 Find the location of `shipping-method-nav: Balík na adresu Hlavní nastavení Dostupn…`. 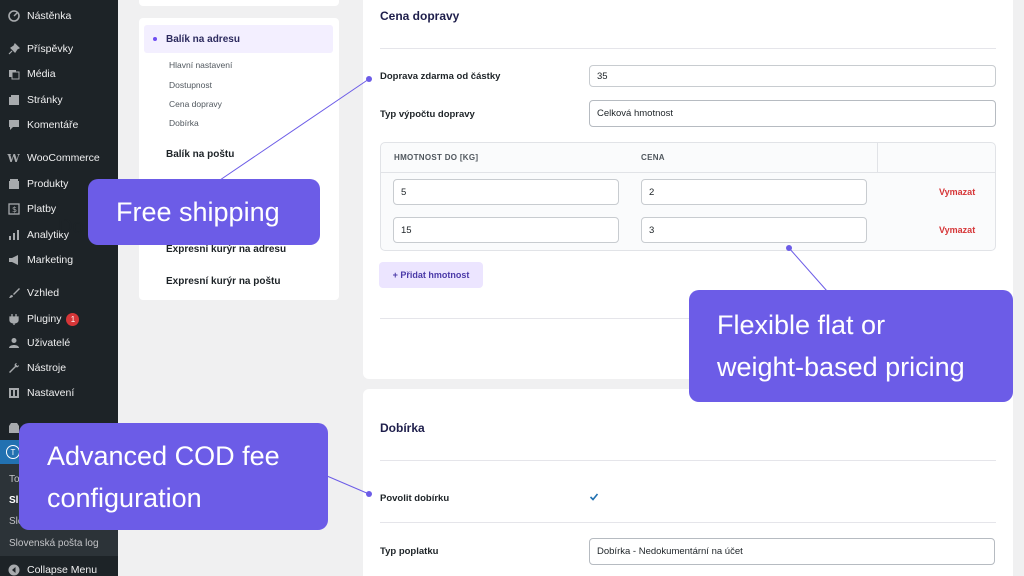

shipping-method-nav: Balík na adresu Hlavní nastavení Dostupn… is located at coordinates (239, 159).